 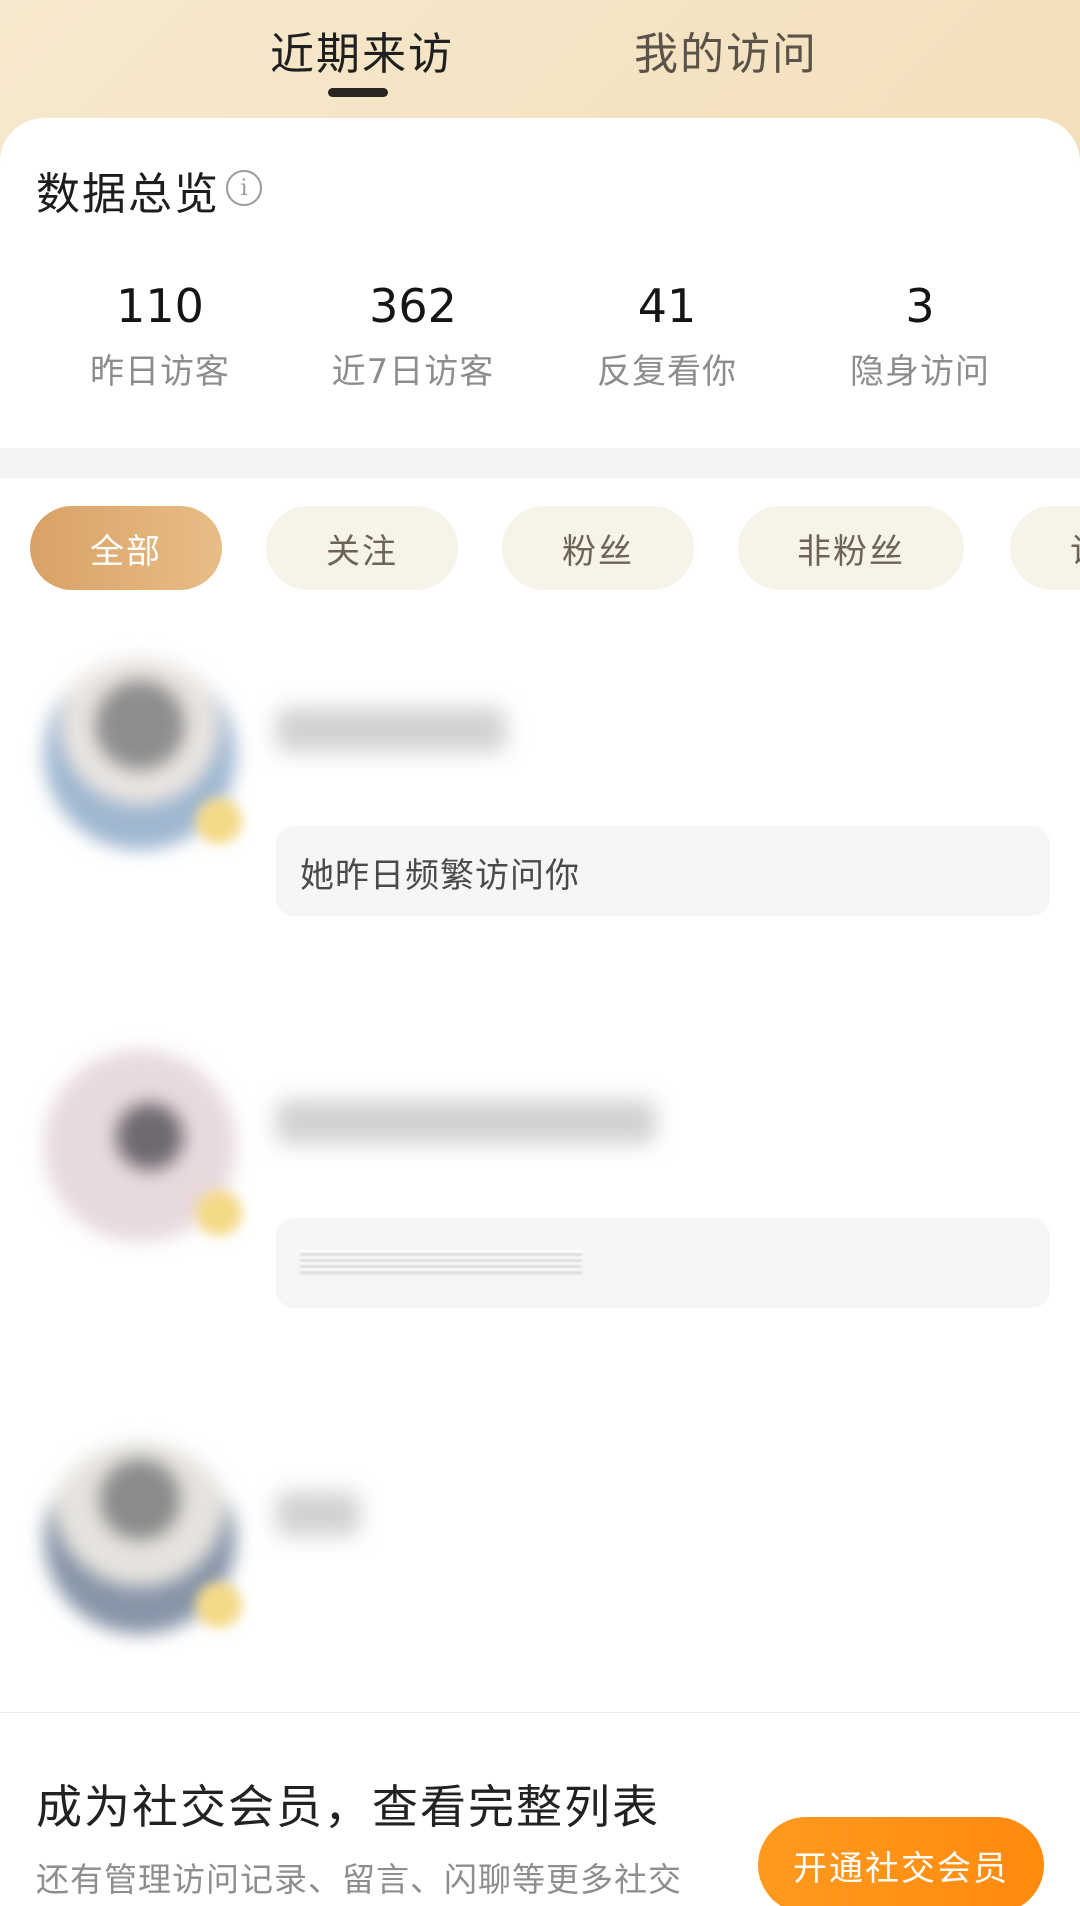 What do you see at coordinates (413, 335) in the screenshot?
I see `stat-7day-visitors: 362 近7日访客` at bounding box center [413, 335].